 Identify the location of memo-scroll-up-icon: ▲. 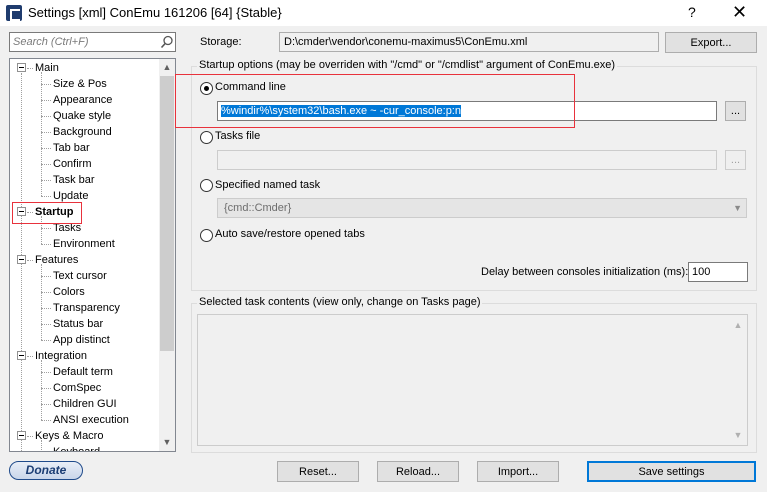
(738, 325).